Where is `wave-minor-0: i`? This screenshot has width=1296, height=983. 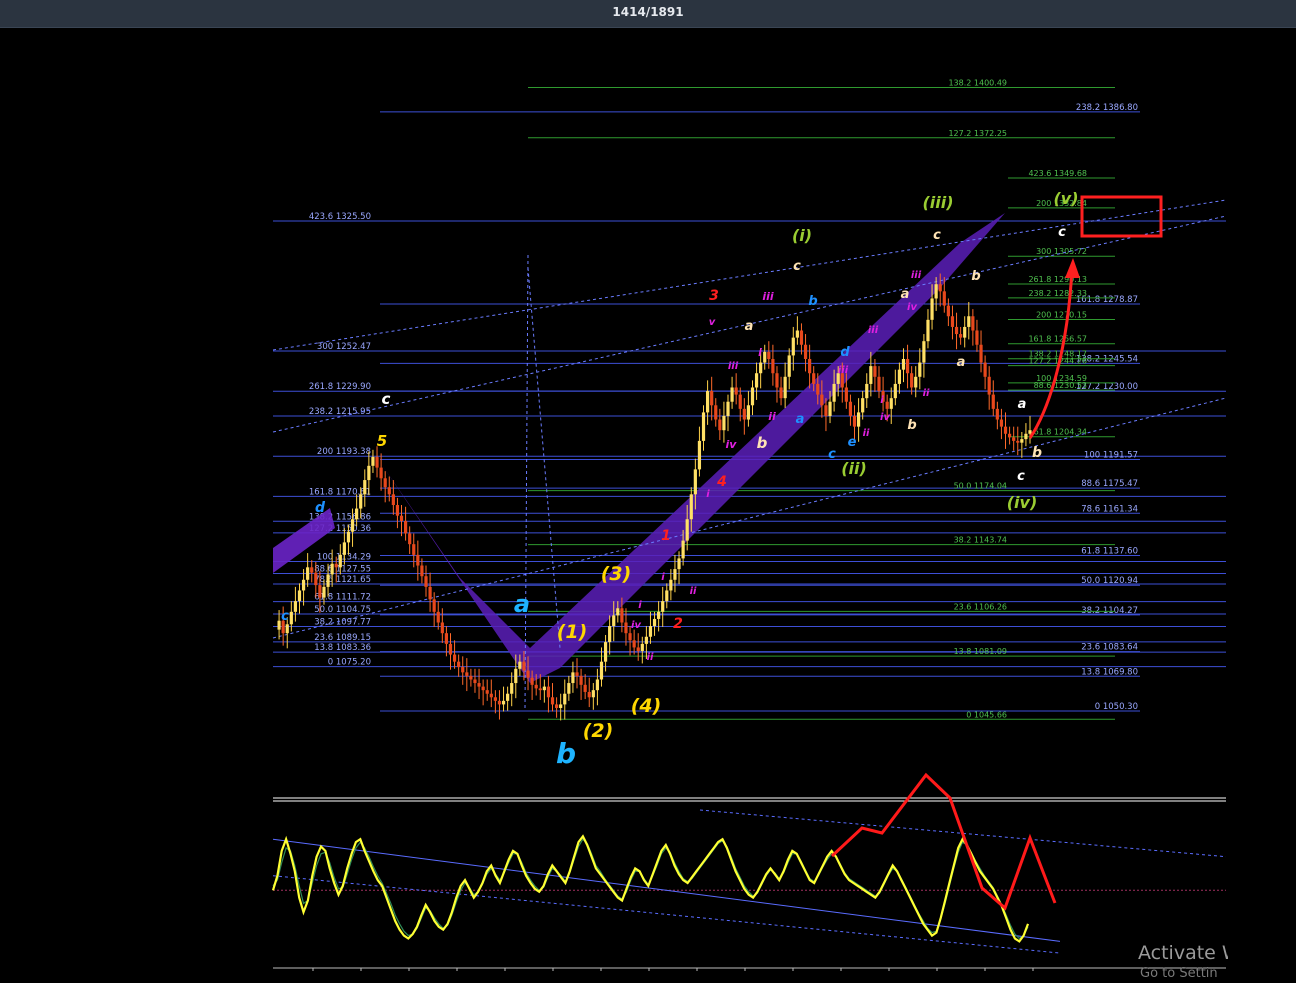
wave-minor-0: i is located at coordinates (640, 605).